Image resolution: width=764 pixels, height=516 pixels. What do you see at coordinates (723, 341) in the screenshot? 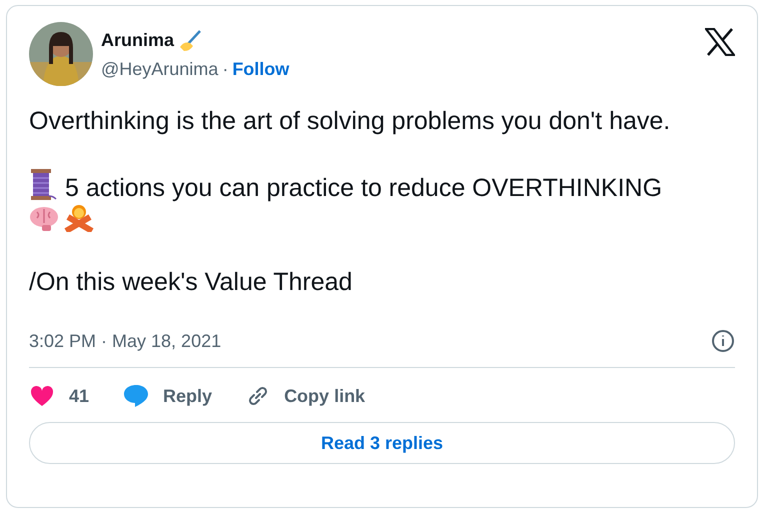
I see `info-icon` at bounding box center [723, 341].